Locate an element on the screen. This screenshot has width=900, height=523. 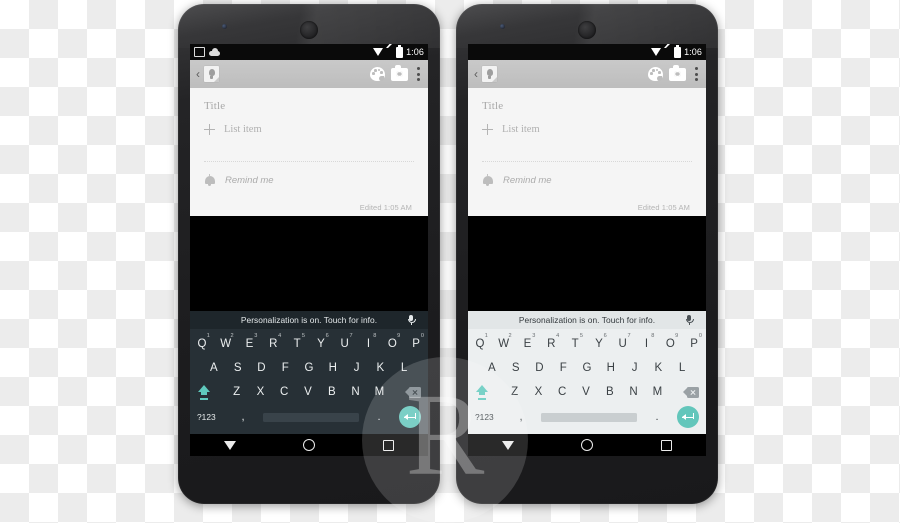
enter-icon is located at coordinates (410, 417).